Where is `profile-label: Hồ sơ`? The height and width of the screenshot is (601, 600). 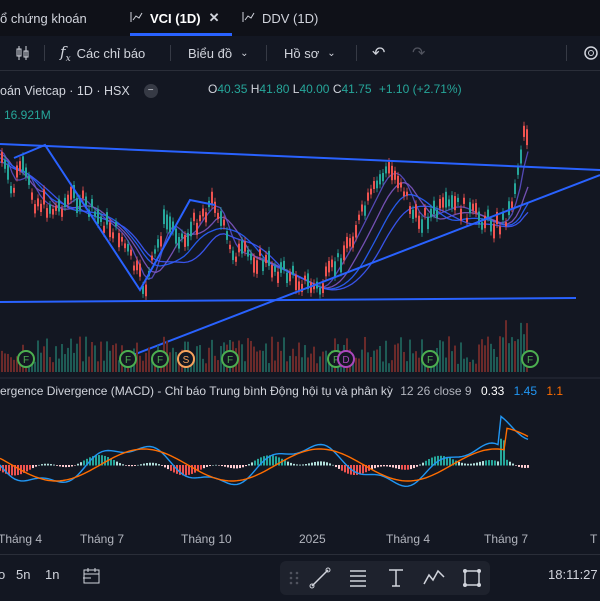 profile-label: Hồ sơ is located at coordinates (302, 53).